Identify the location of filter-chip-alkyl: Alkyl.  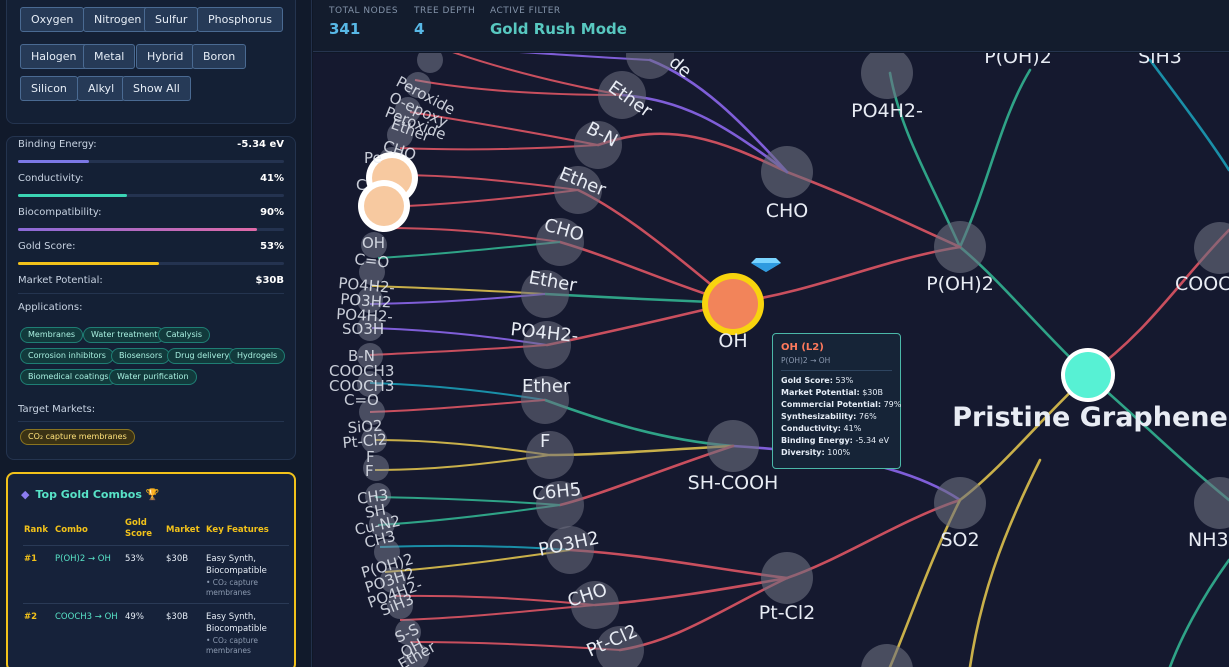
(101, 88).